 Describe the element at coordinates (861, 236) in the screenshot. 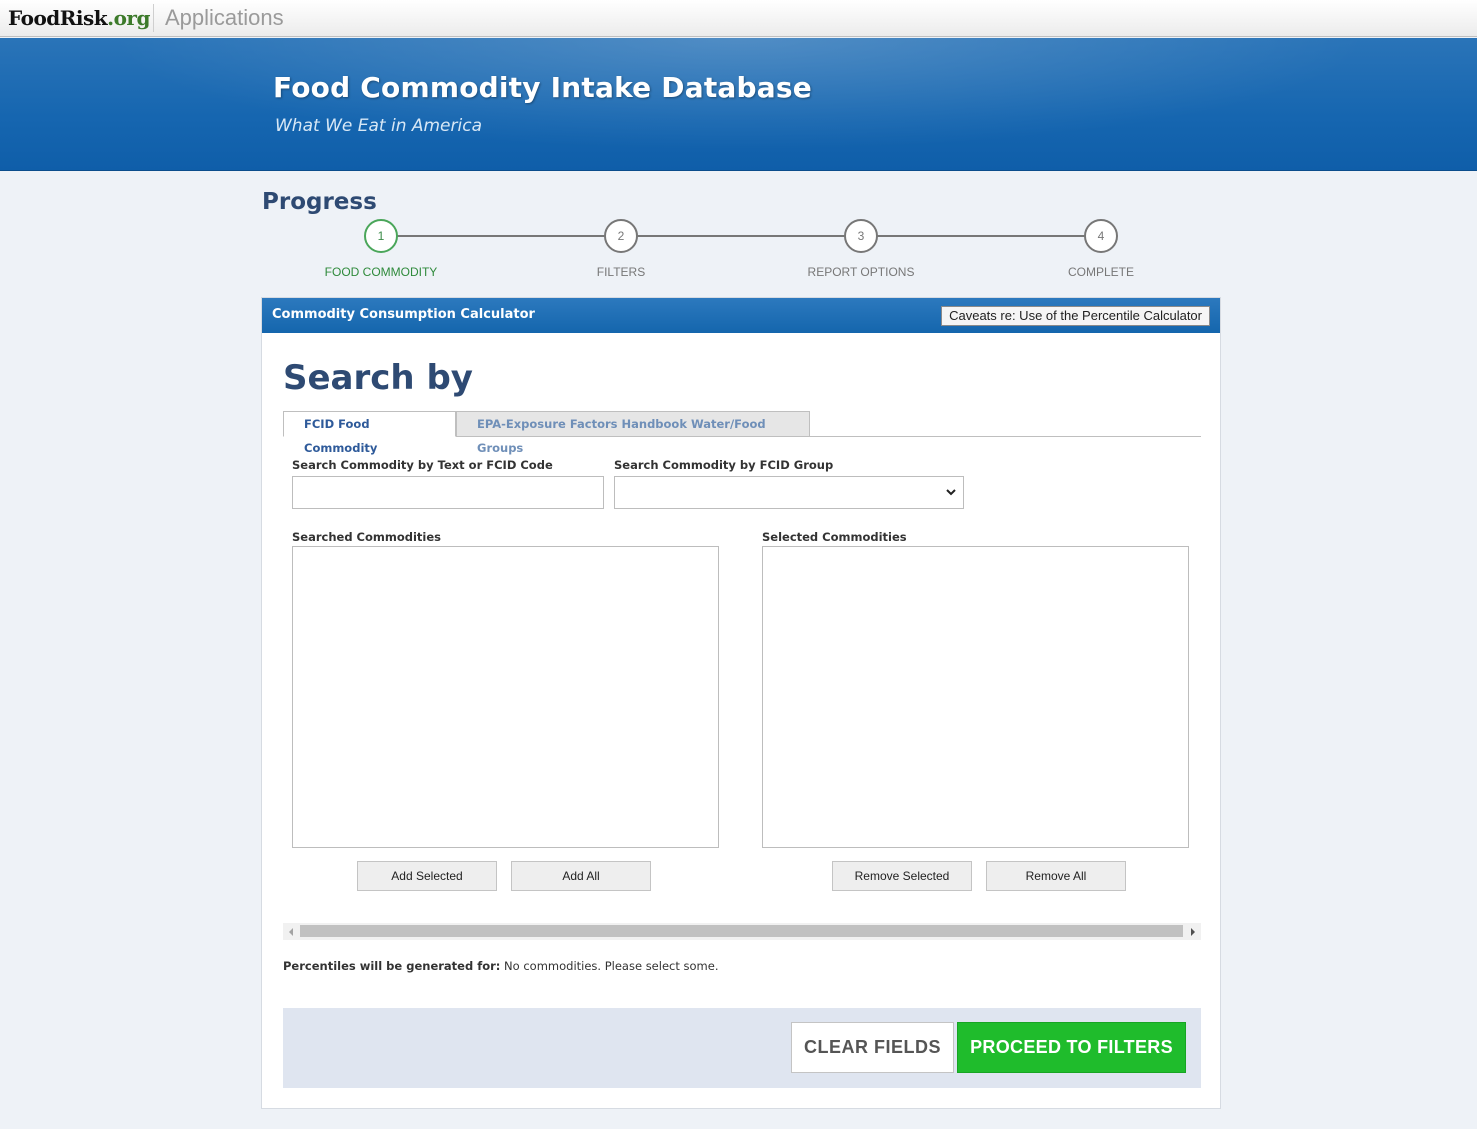

I see `step-3-circle: 3` at that location.